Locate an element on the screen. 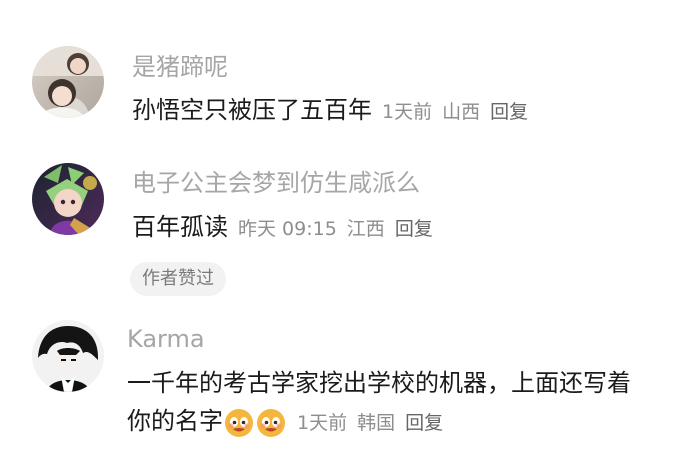 This screenshot has width=690, height=449. comment-time: 昨天 09:15 is located at coordinates (287, 229).